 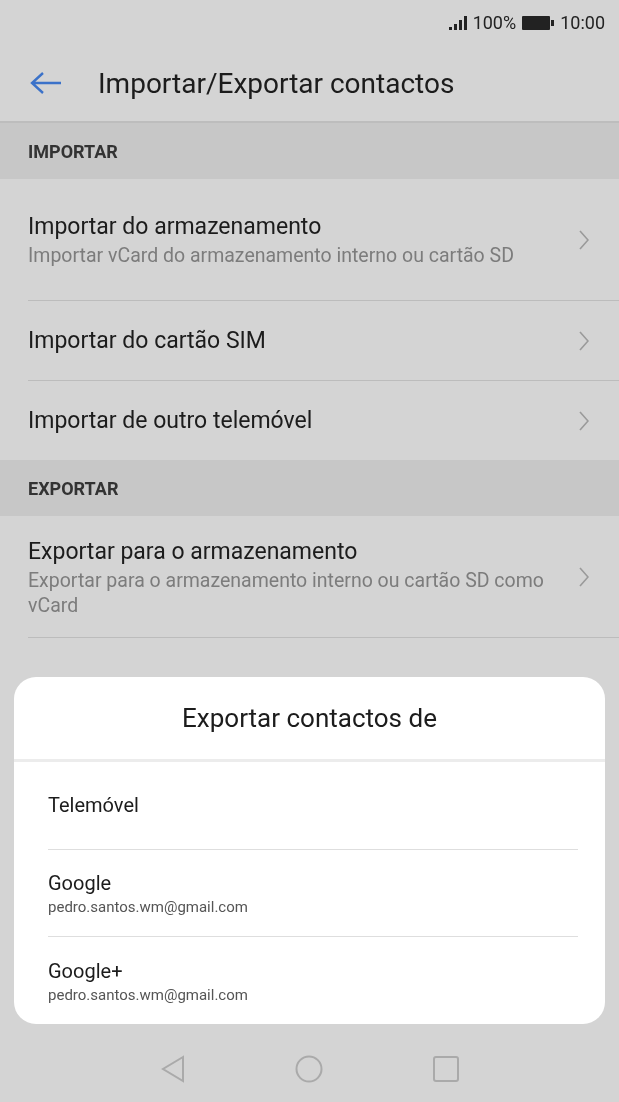 I want to click on row-title: Importar do cartão SIM, so click(x=147, y=340).